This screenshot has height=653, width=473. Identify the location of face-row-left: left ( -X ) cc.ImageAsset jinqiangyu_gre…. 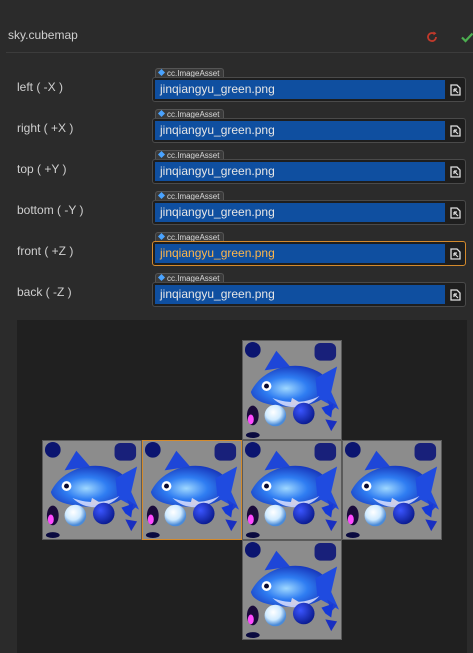
(236, 86).